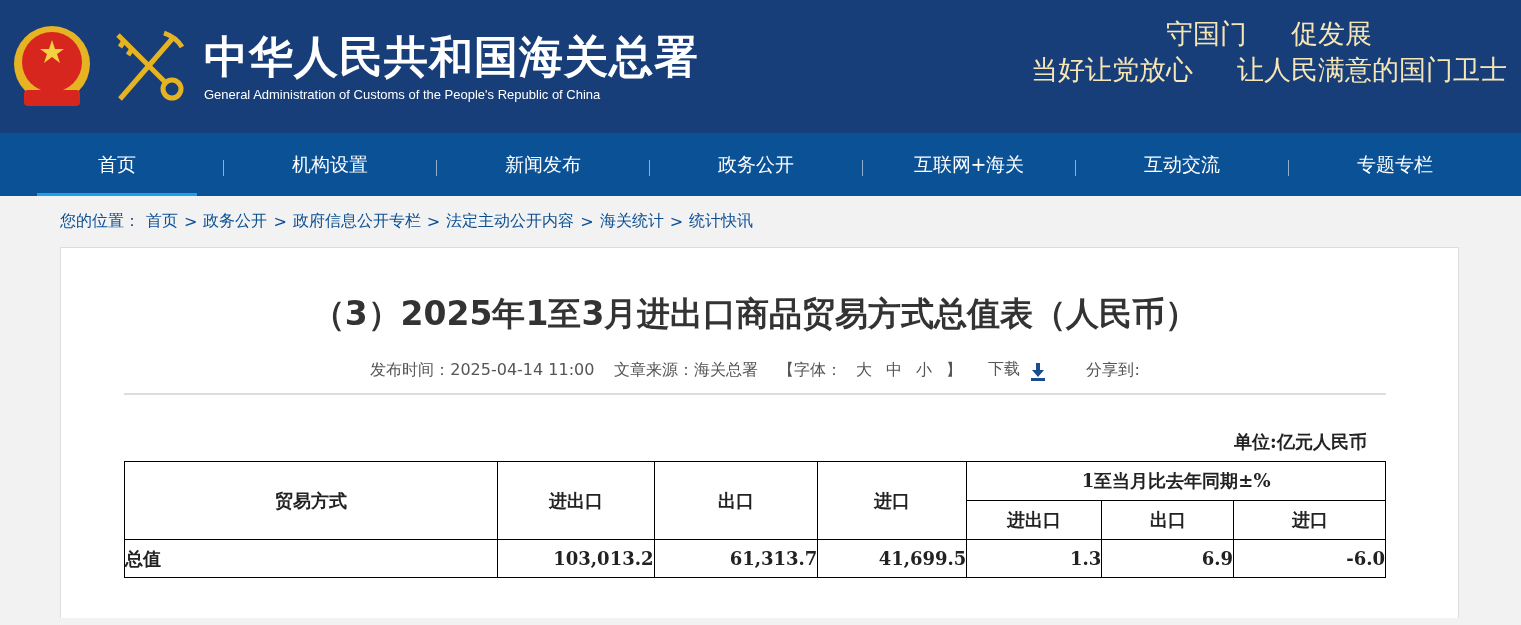  Describe the element at coordinates (810, 370) in the screenshot. I see `font-size-label: 【字体：` at that location.